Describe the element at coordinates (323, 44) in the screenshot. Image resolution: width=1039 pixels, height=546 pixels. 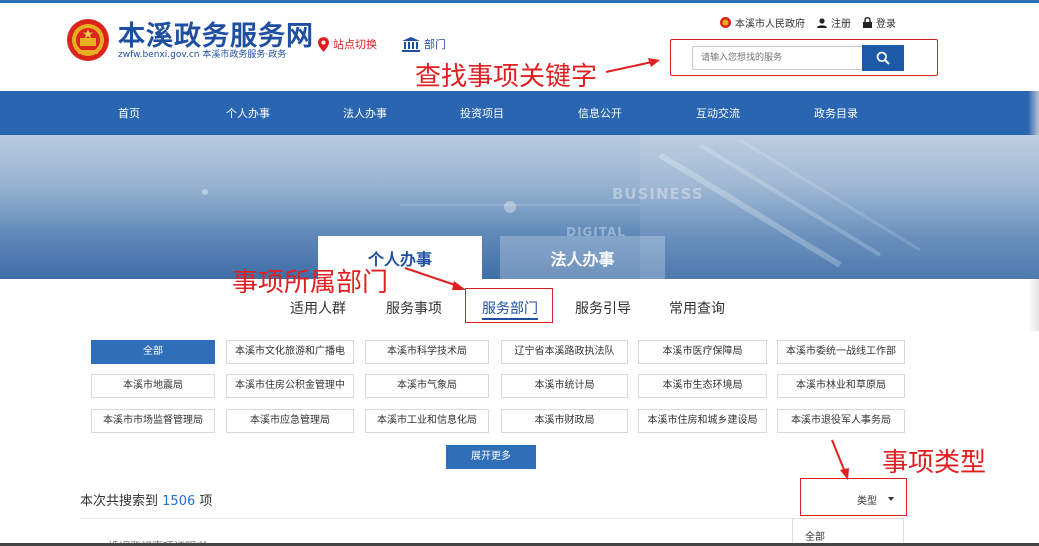
I see `location-pin-icon` at that location.